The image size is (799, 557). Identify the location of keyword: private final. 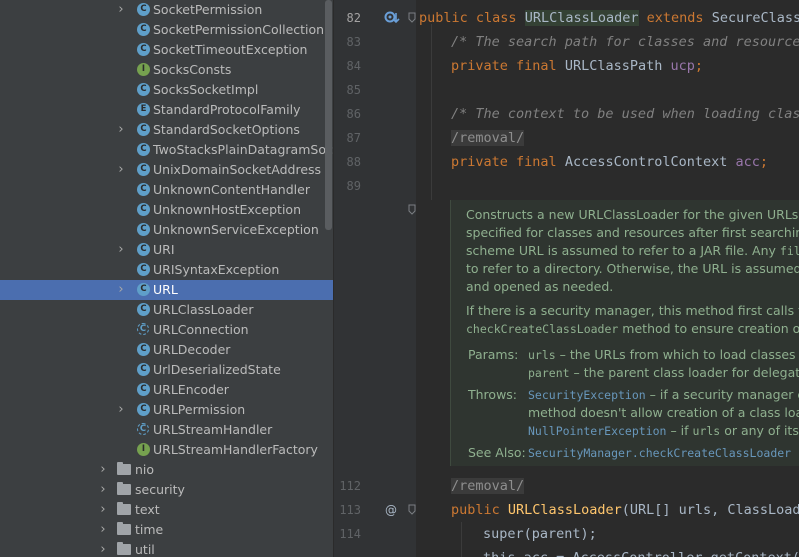
(504, 66).